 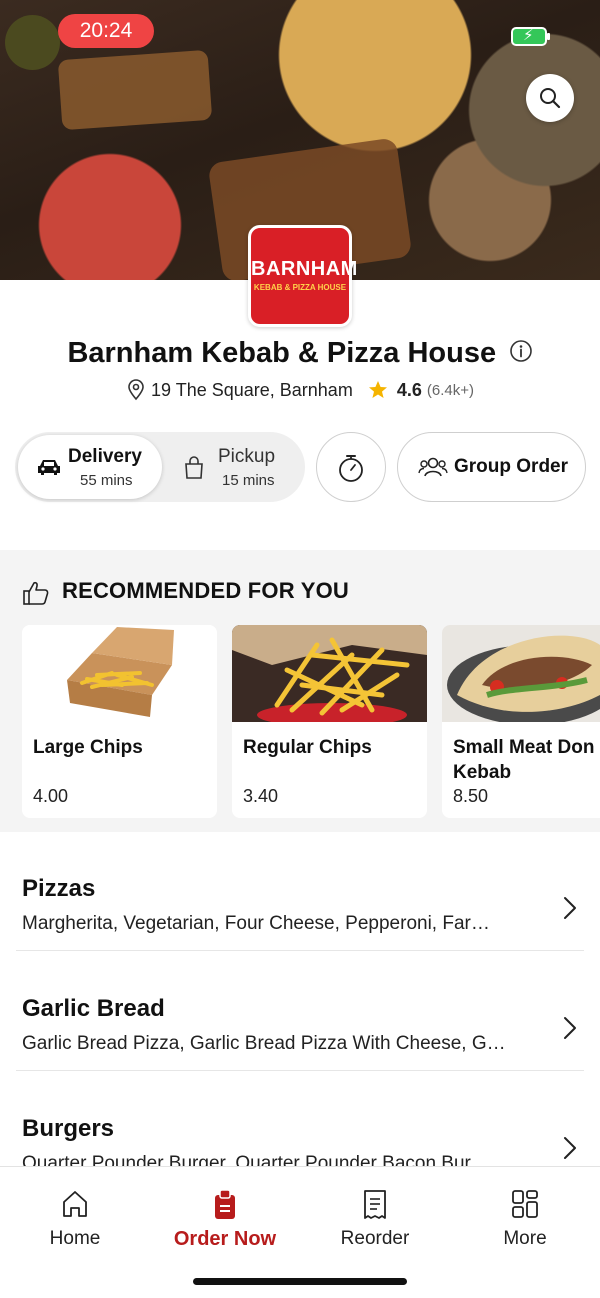 I want to click on group-people-icon, so click(x=433, y=467).